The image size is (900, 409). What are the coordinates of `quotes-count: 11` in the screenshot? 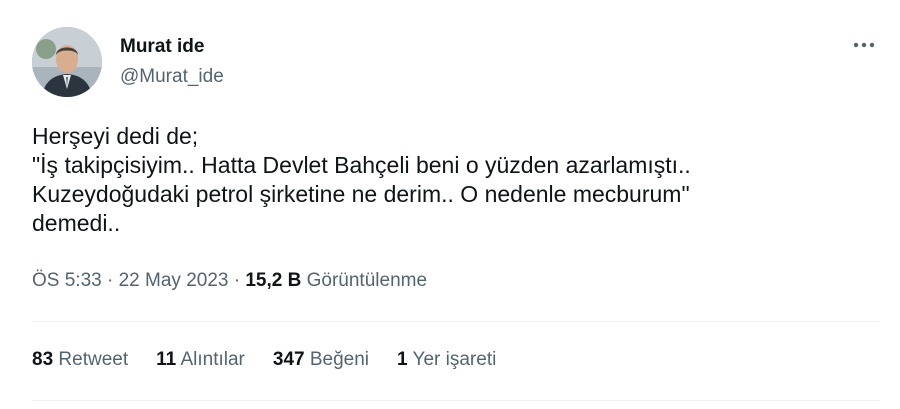 It's located at (166, 359).